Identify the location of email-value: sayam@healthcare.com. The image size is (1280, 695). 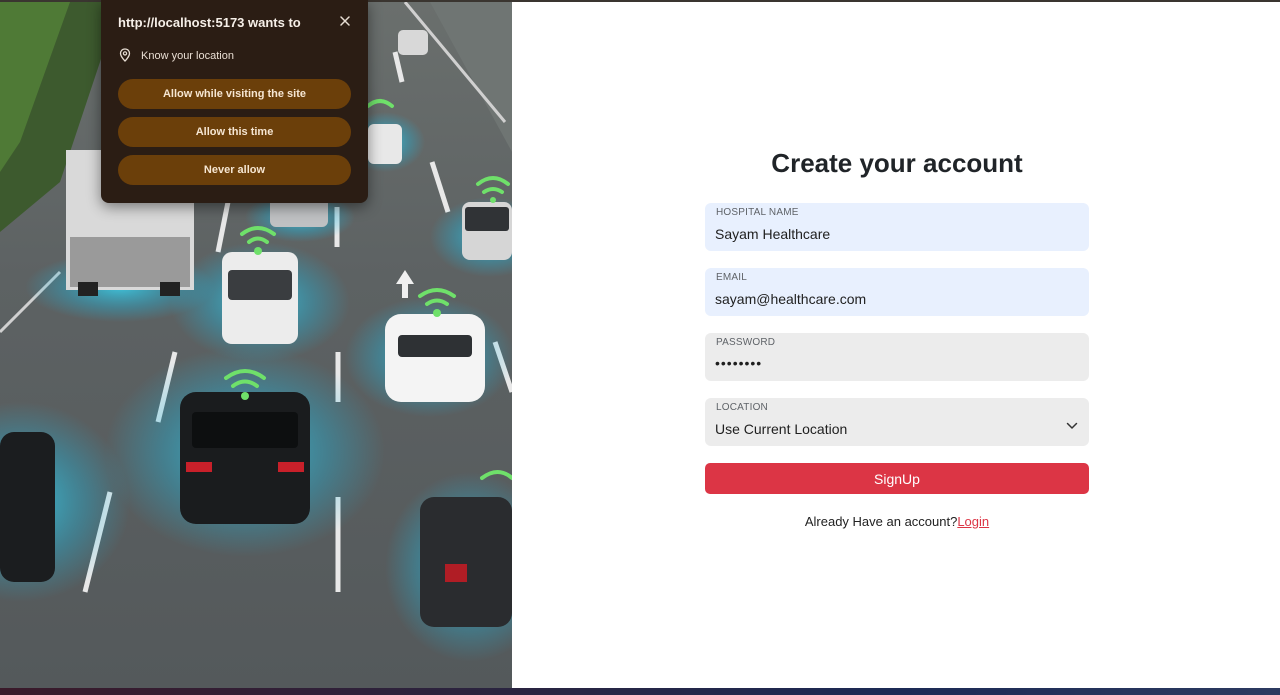
(790, 299).